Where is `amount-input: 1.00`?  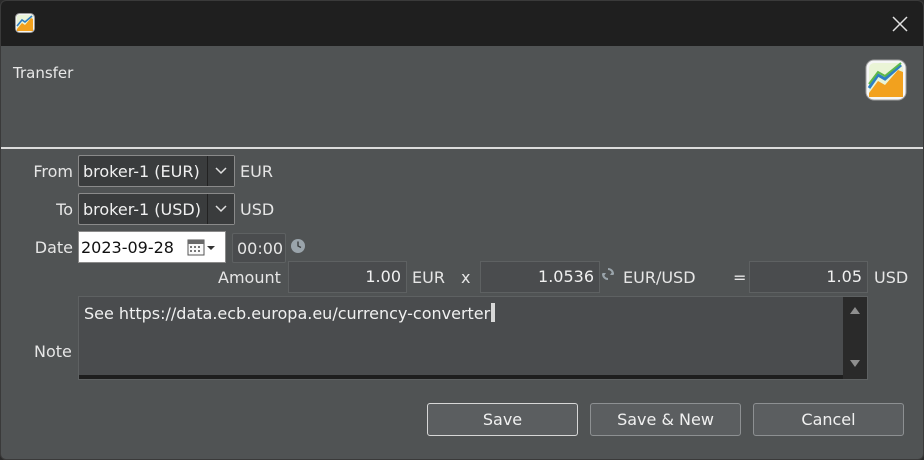
amount-input: 1.00 is located at coordinates (347, 277).